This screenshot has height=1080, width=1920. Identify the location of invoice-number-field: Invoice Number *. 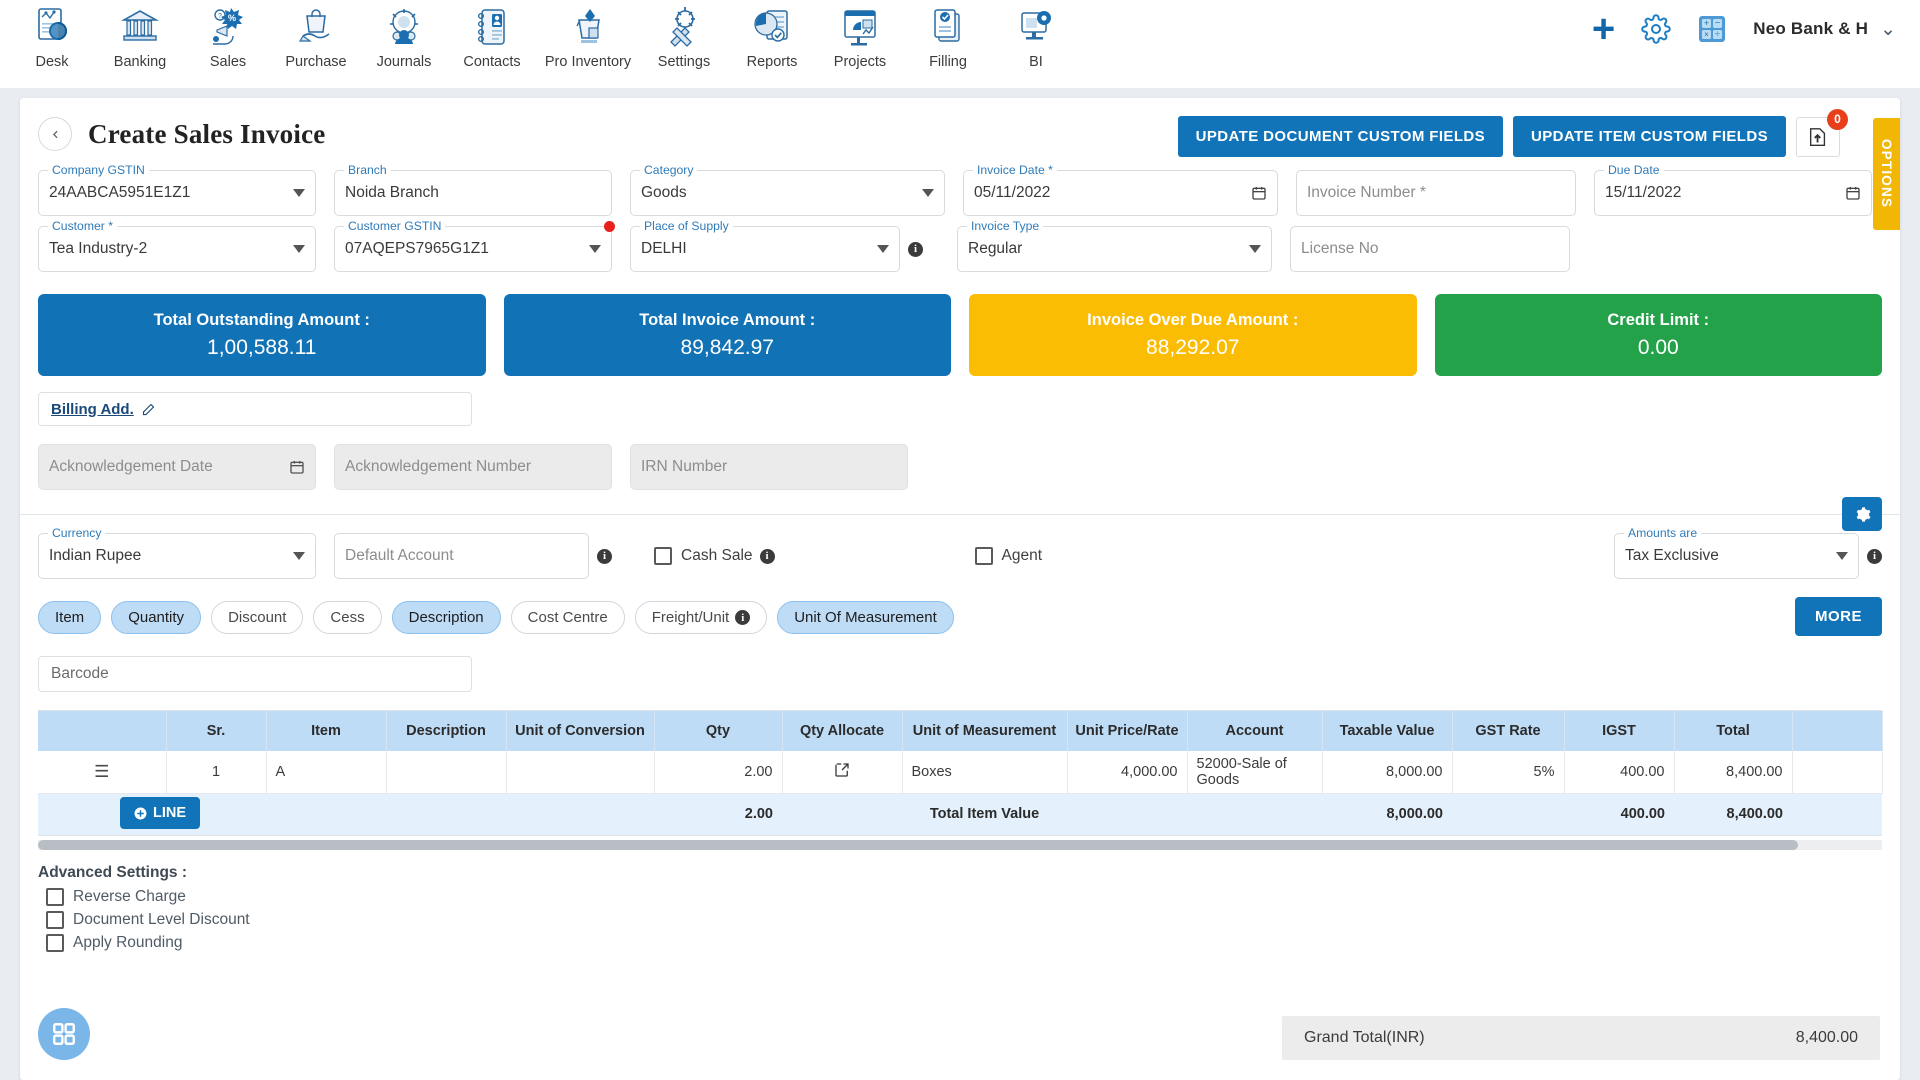
(1436, 193).